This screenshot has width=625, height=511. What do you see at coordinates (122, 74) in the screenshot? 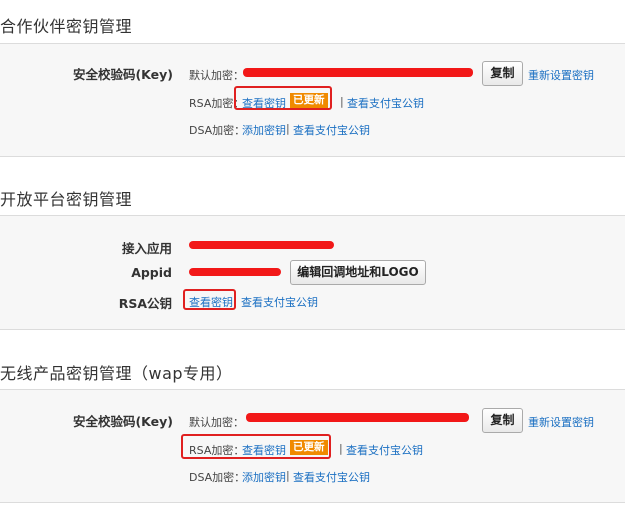
I see `partner-security-key-label: 安全校验码(Key)` at bounding box center [122, 74].